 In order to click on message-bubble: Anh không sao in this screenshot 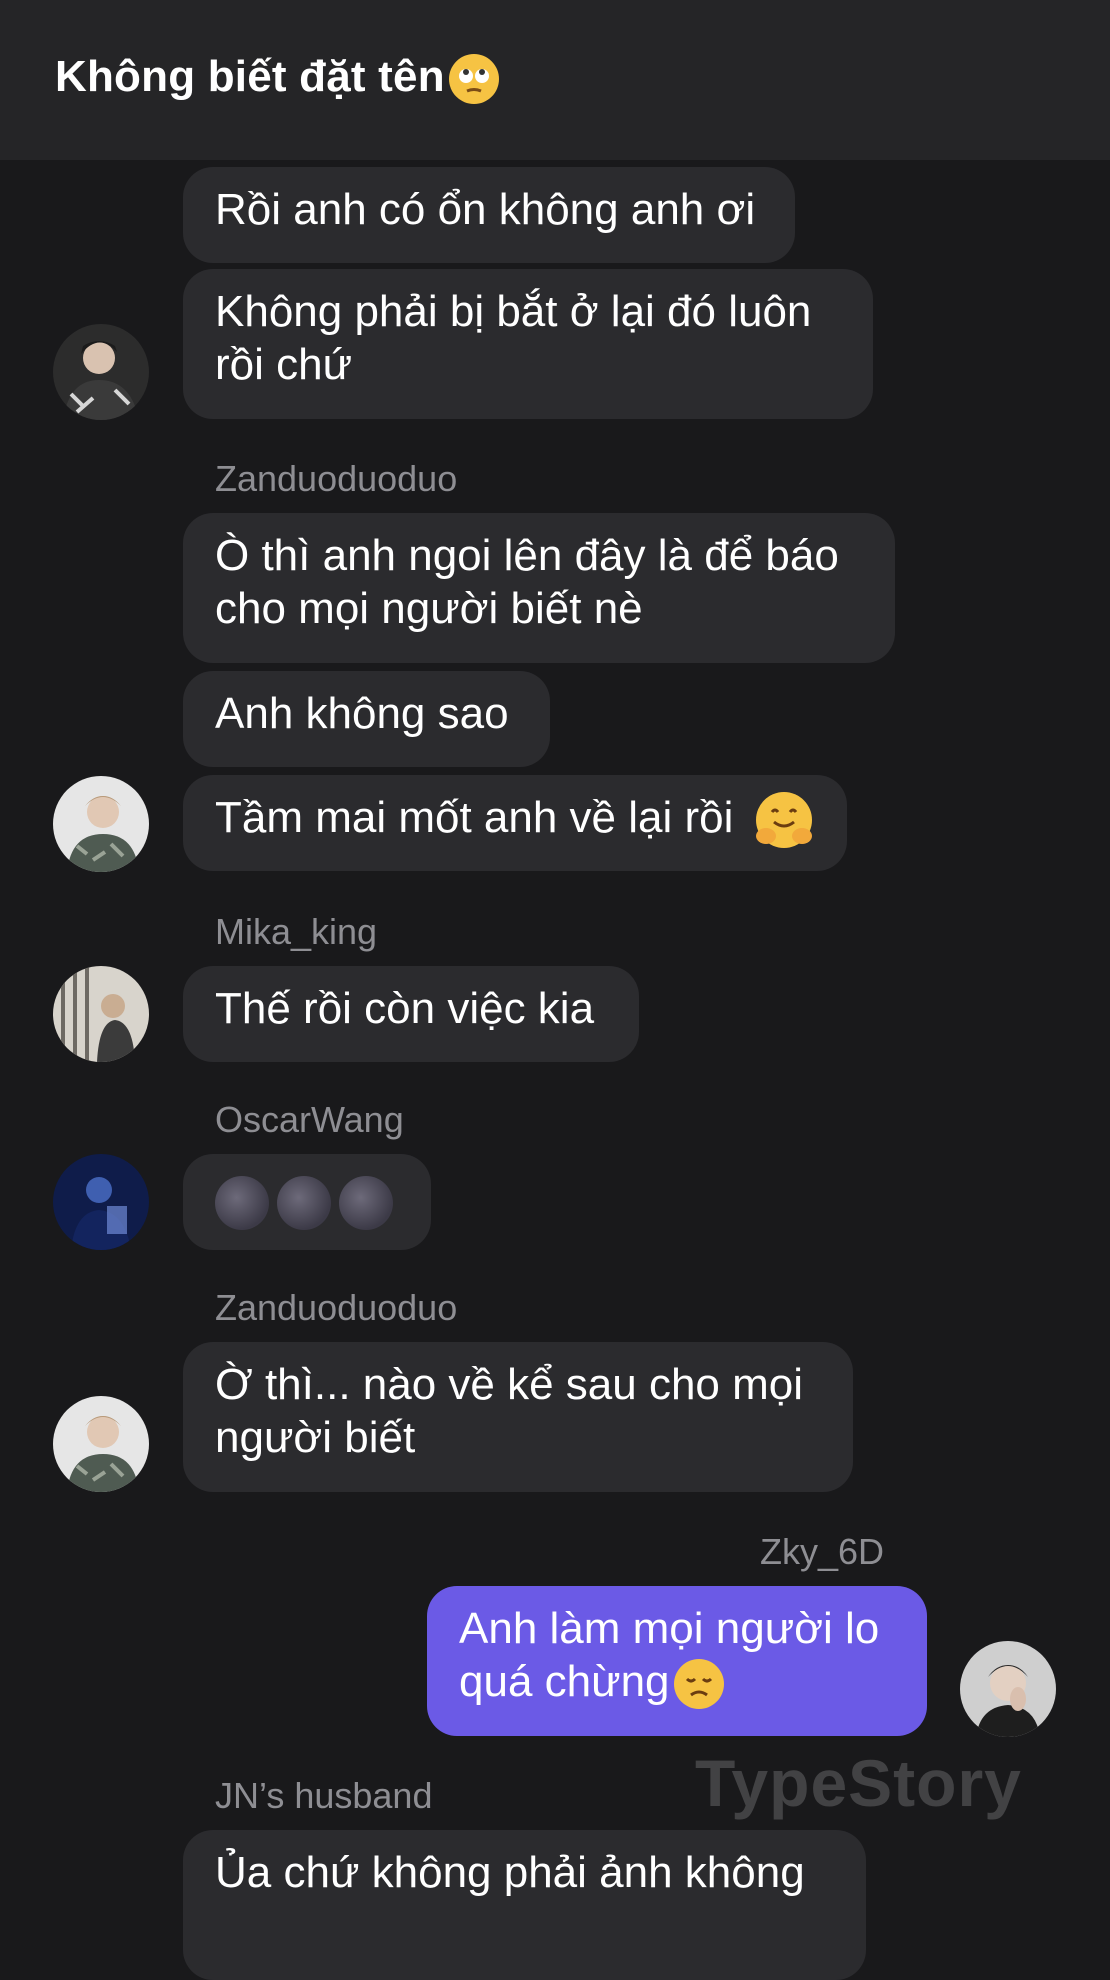, I will do `click(366, 719)`.